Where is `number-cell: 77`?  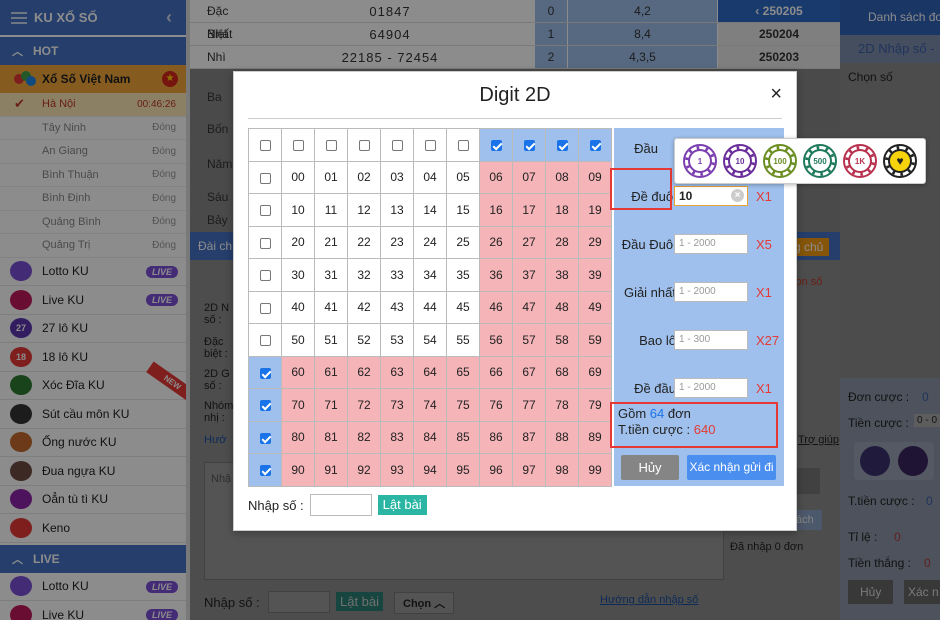
number-cell: 77 is located at coordinates (529, 405).